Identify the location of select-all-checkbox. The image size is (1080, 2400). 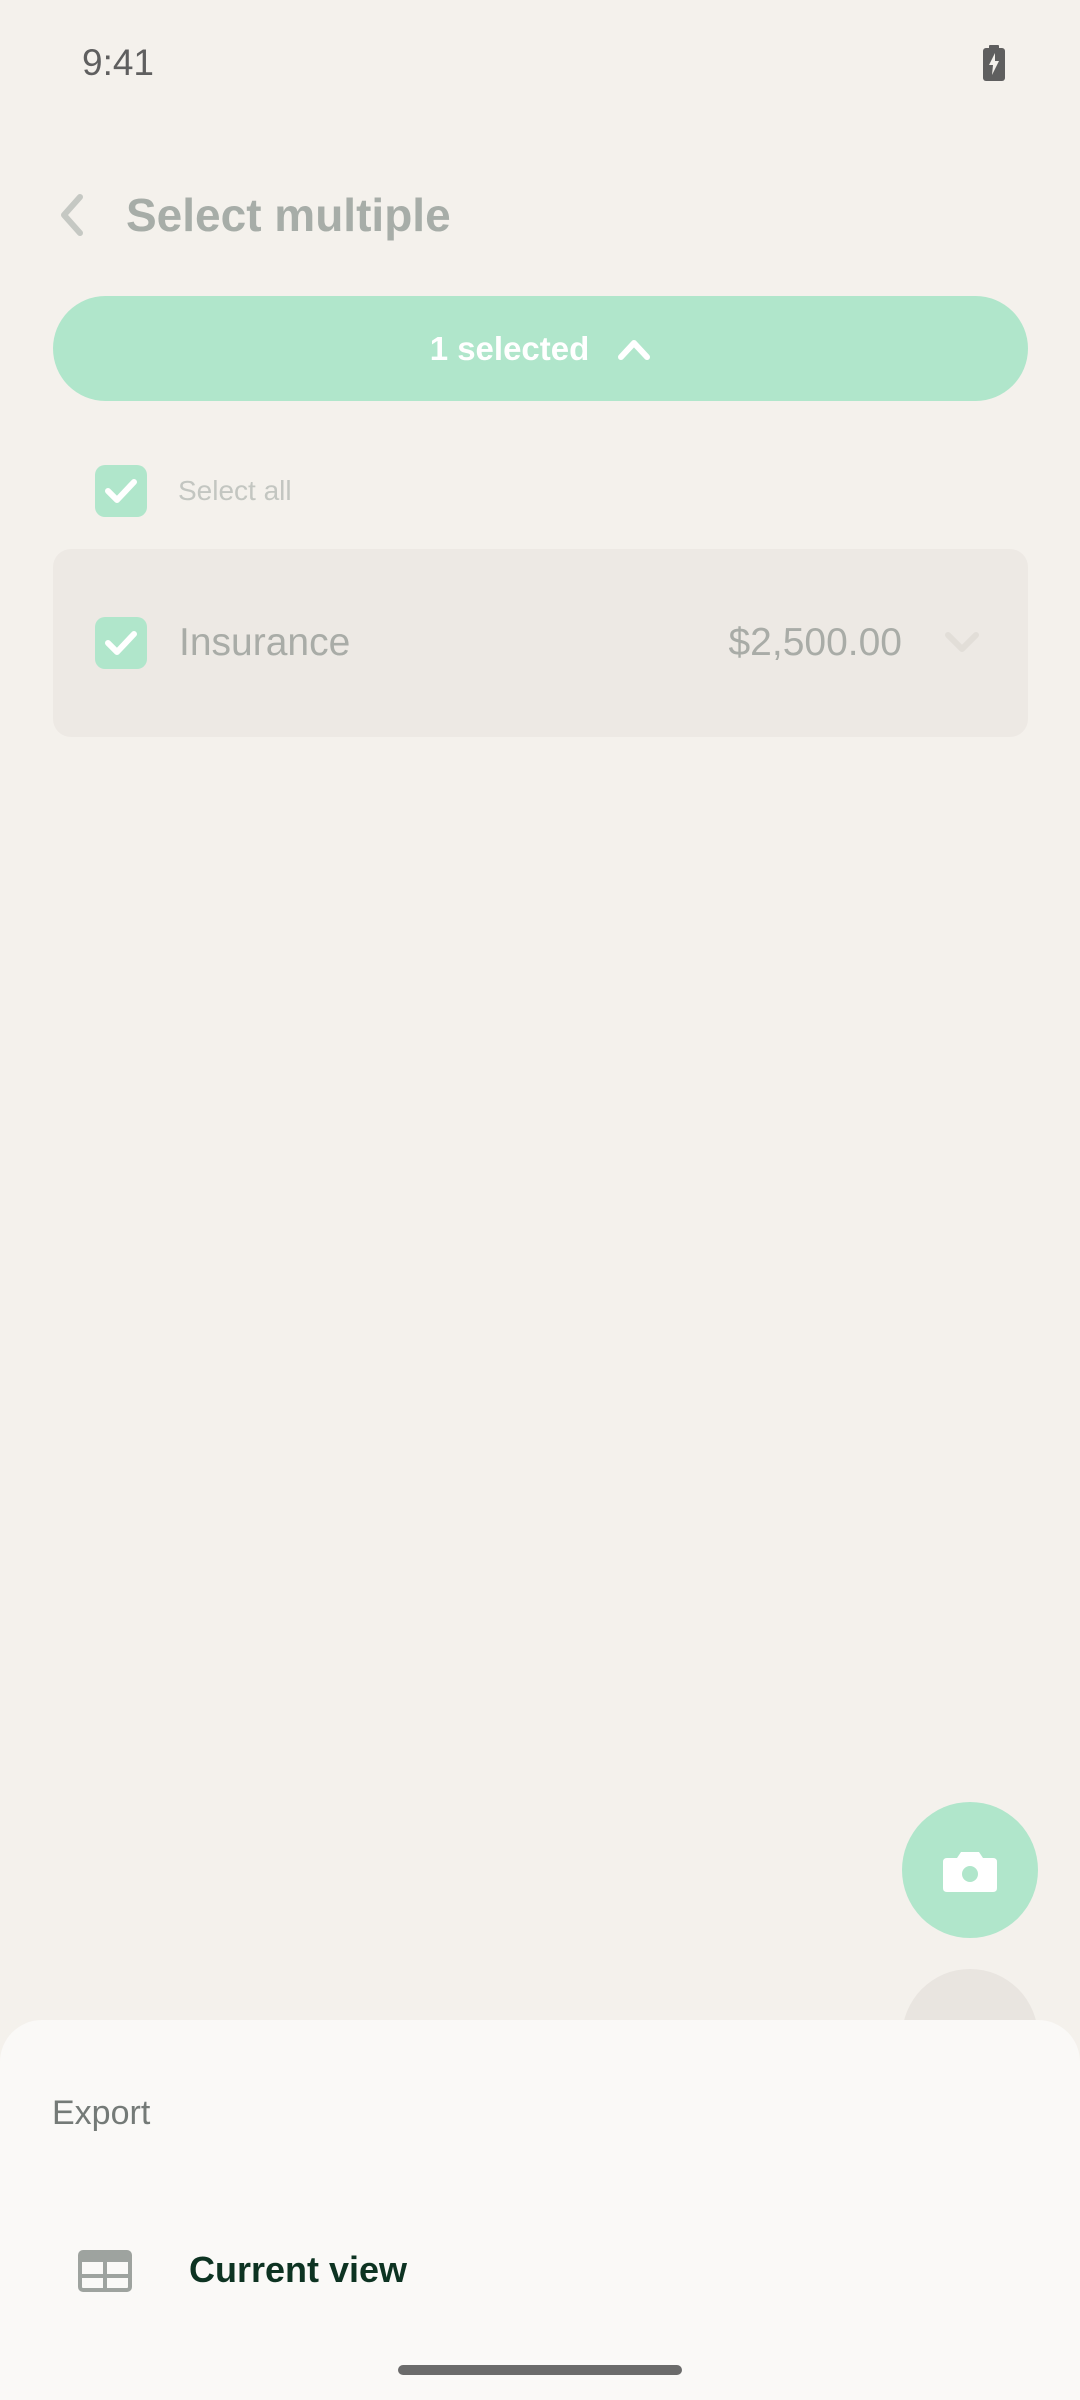
(121, 491).